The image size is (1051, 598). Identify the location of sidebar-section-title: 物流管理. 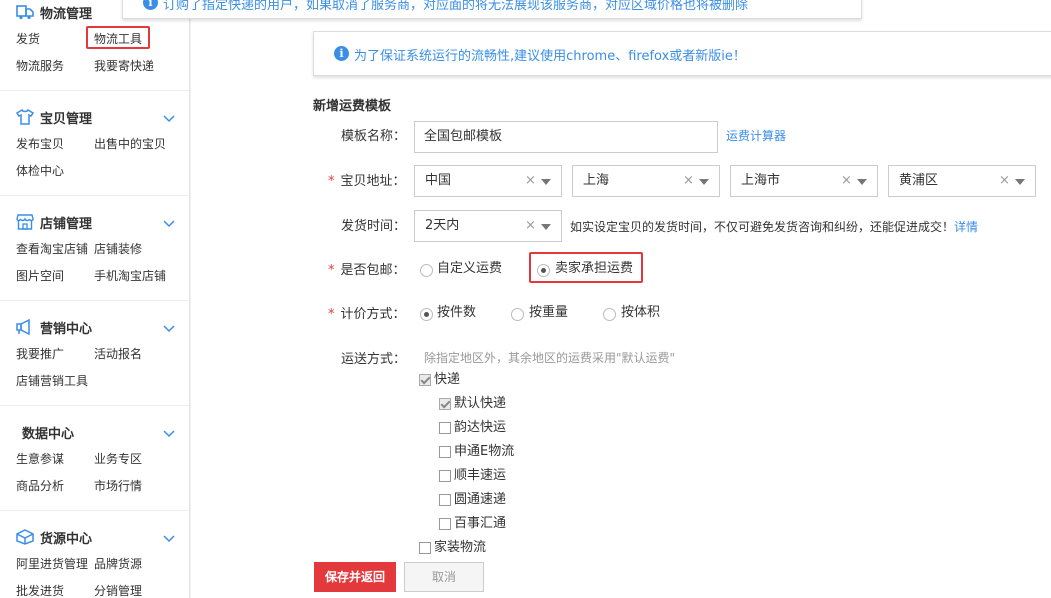
(66, 14).